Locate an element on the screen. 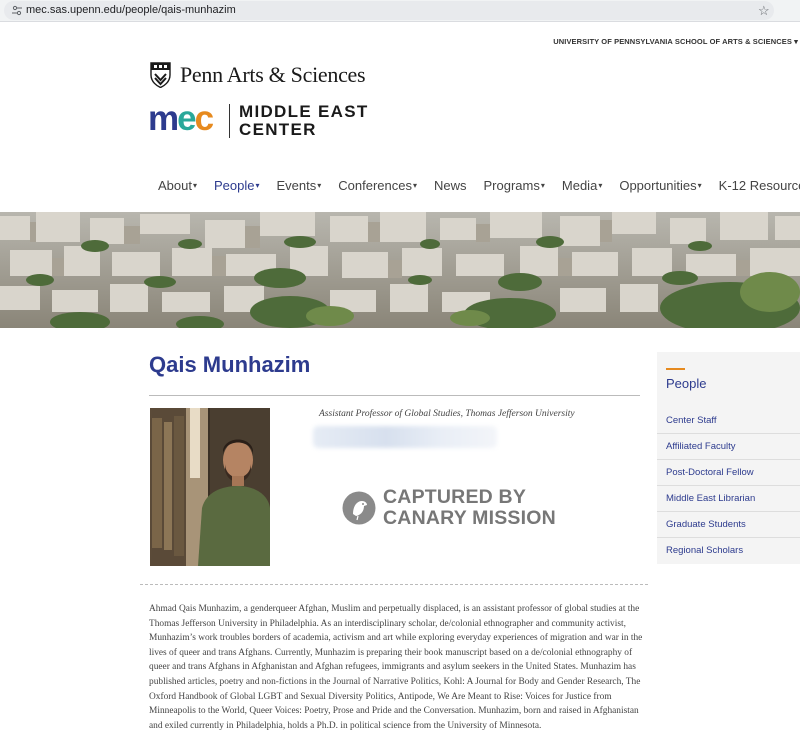  nav-k12-resources: K-12 Resources▾ is located at coordinates (759, 185).